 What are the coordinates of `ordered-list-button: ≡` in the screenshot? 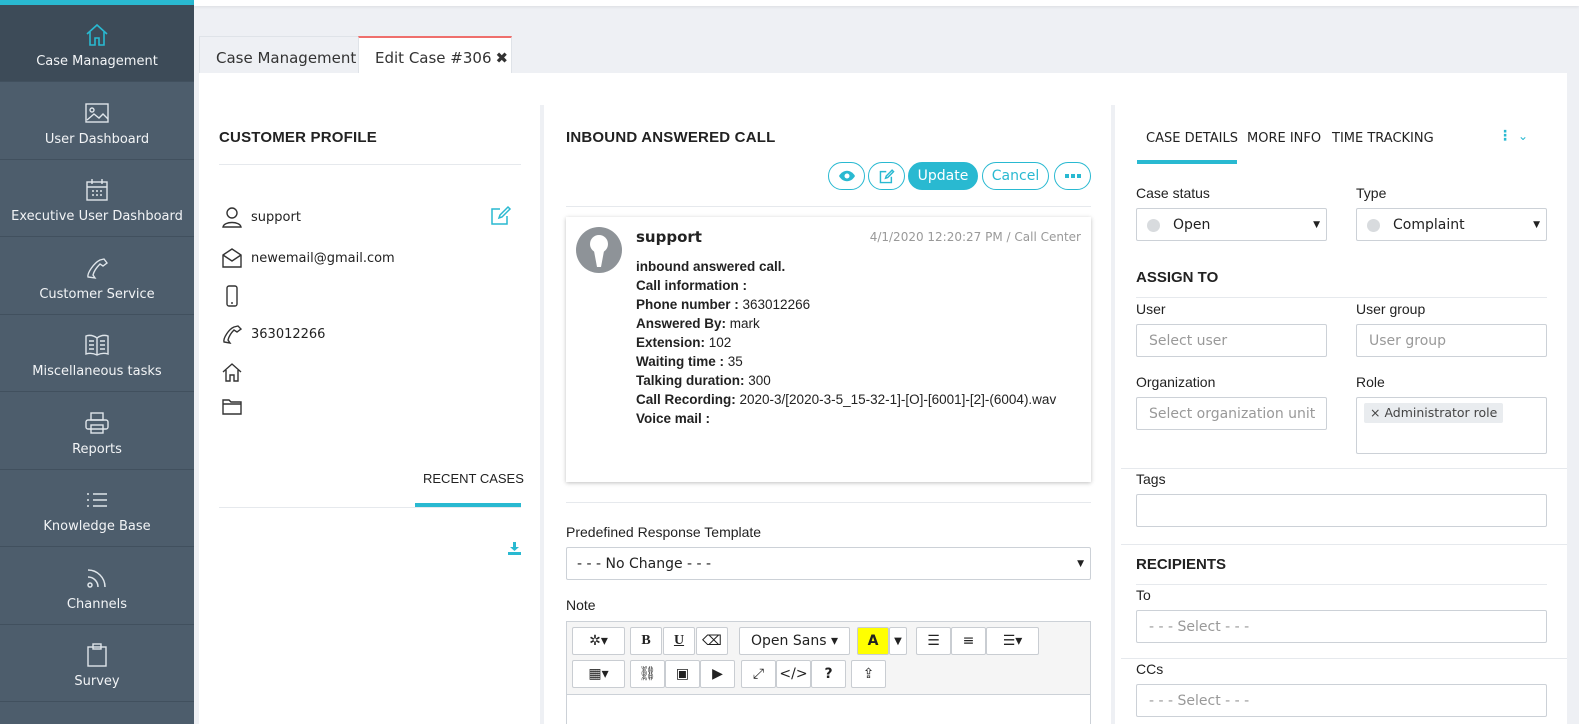 It's located at (968, 641).